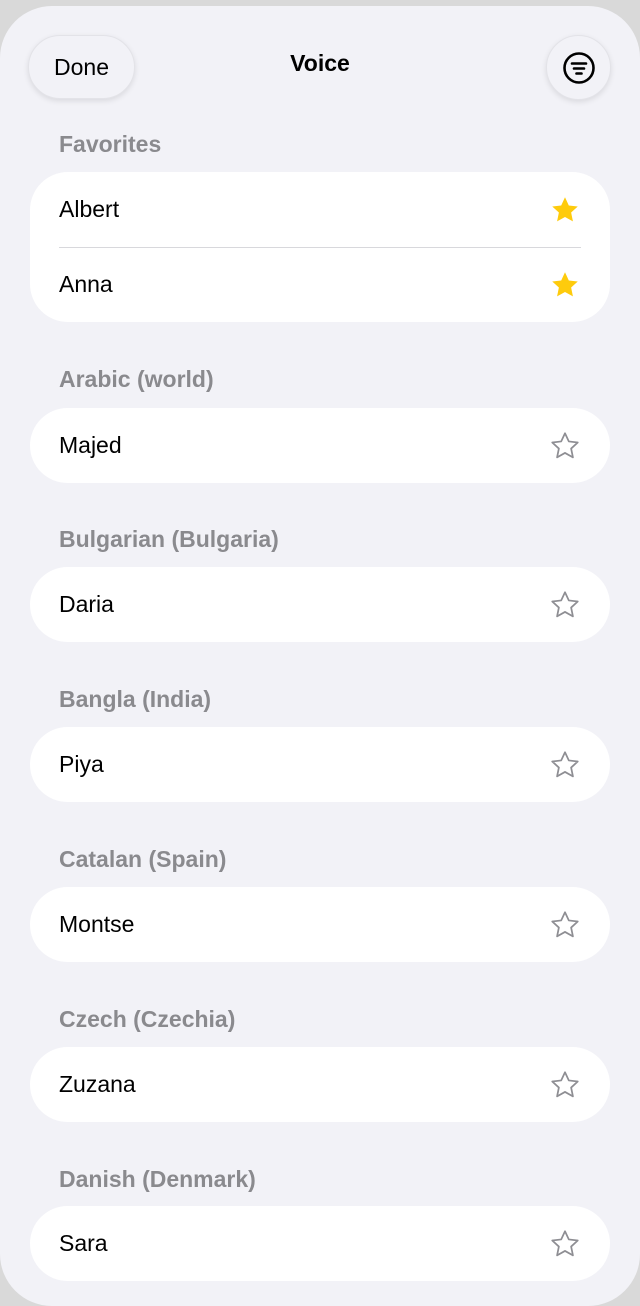 This screenshot has width=640, height=1306. I want to click on voice-row: Montse, so click(320, 924).